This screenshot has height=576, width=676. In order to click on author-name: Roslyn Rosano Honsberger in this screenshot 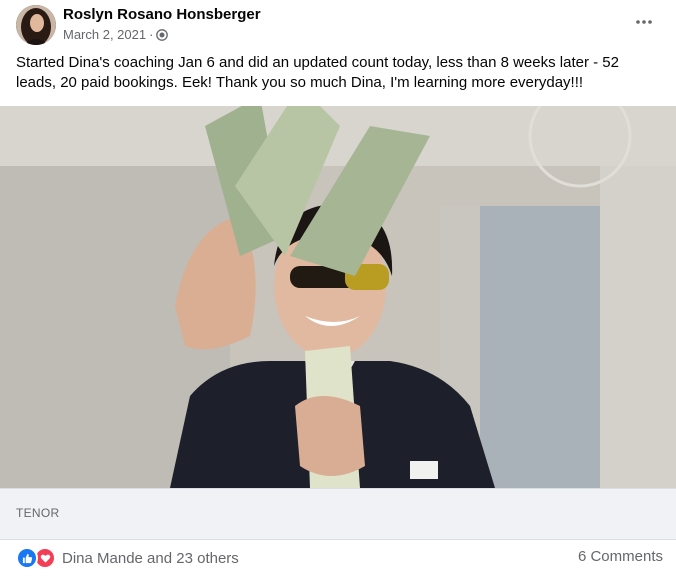, I will do `click(162, 14)`.